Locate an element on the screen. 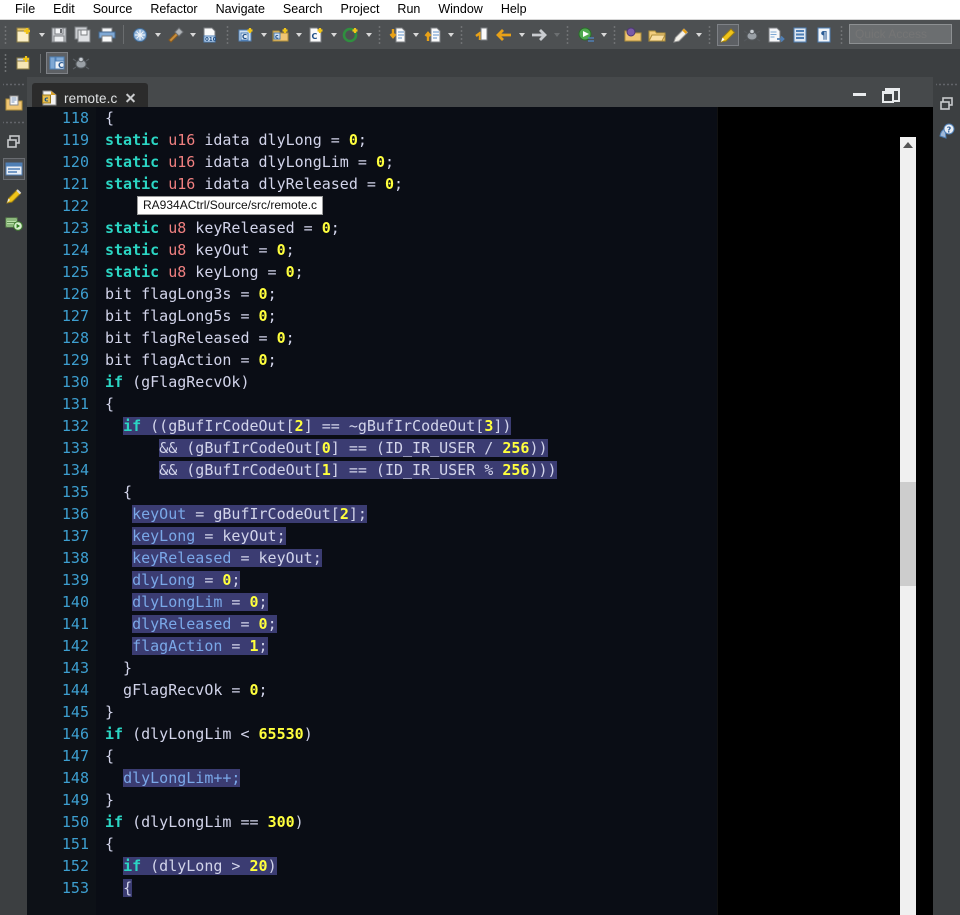 The width and height of the screenshot is (960, 915). menu-item-help: Help is located at coordinates (514, 9).